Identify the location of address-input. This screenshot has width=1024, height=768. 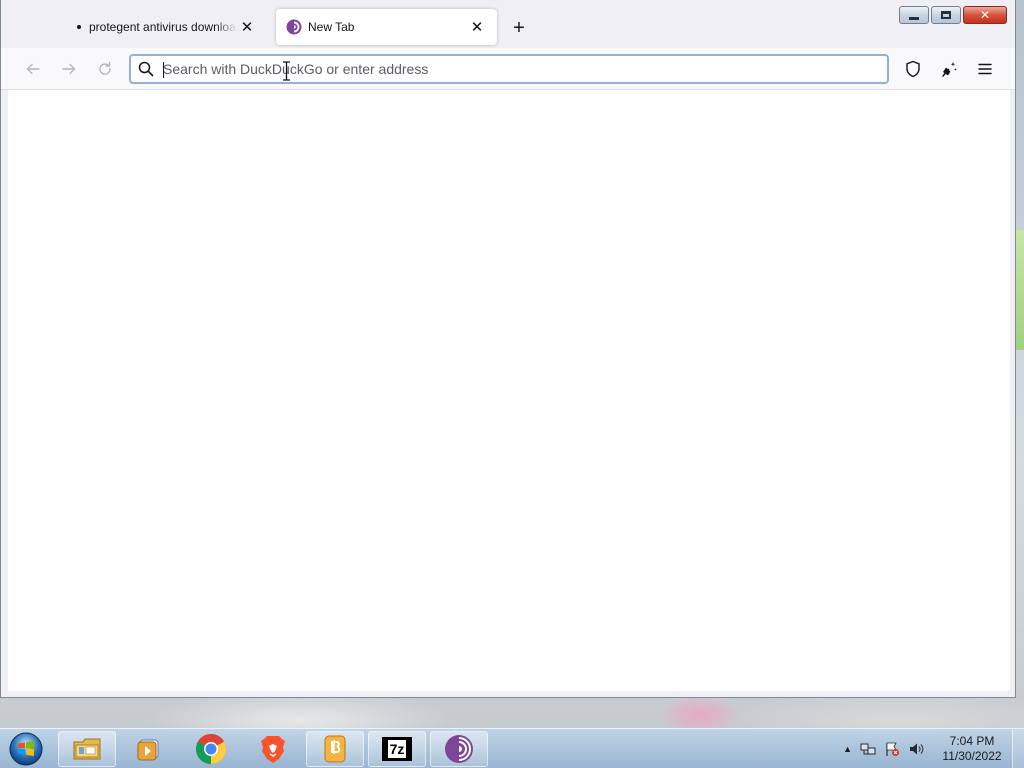
(524, 69).